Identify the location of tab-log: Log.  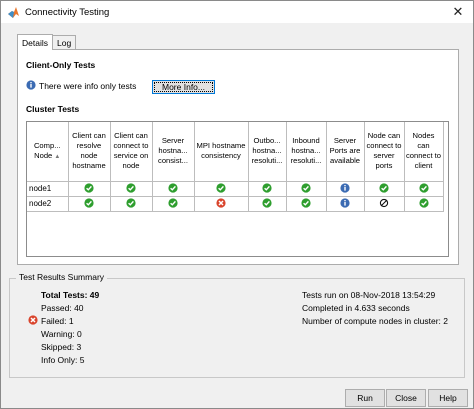
(64, 42).